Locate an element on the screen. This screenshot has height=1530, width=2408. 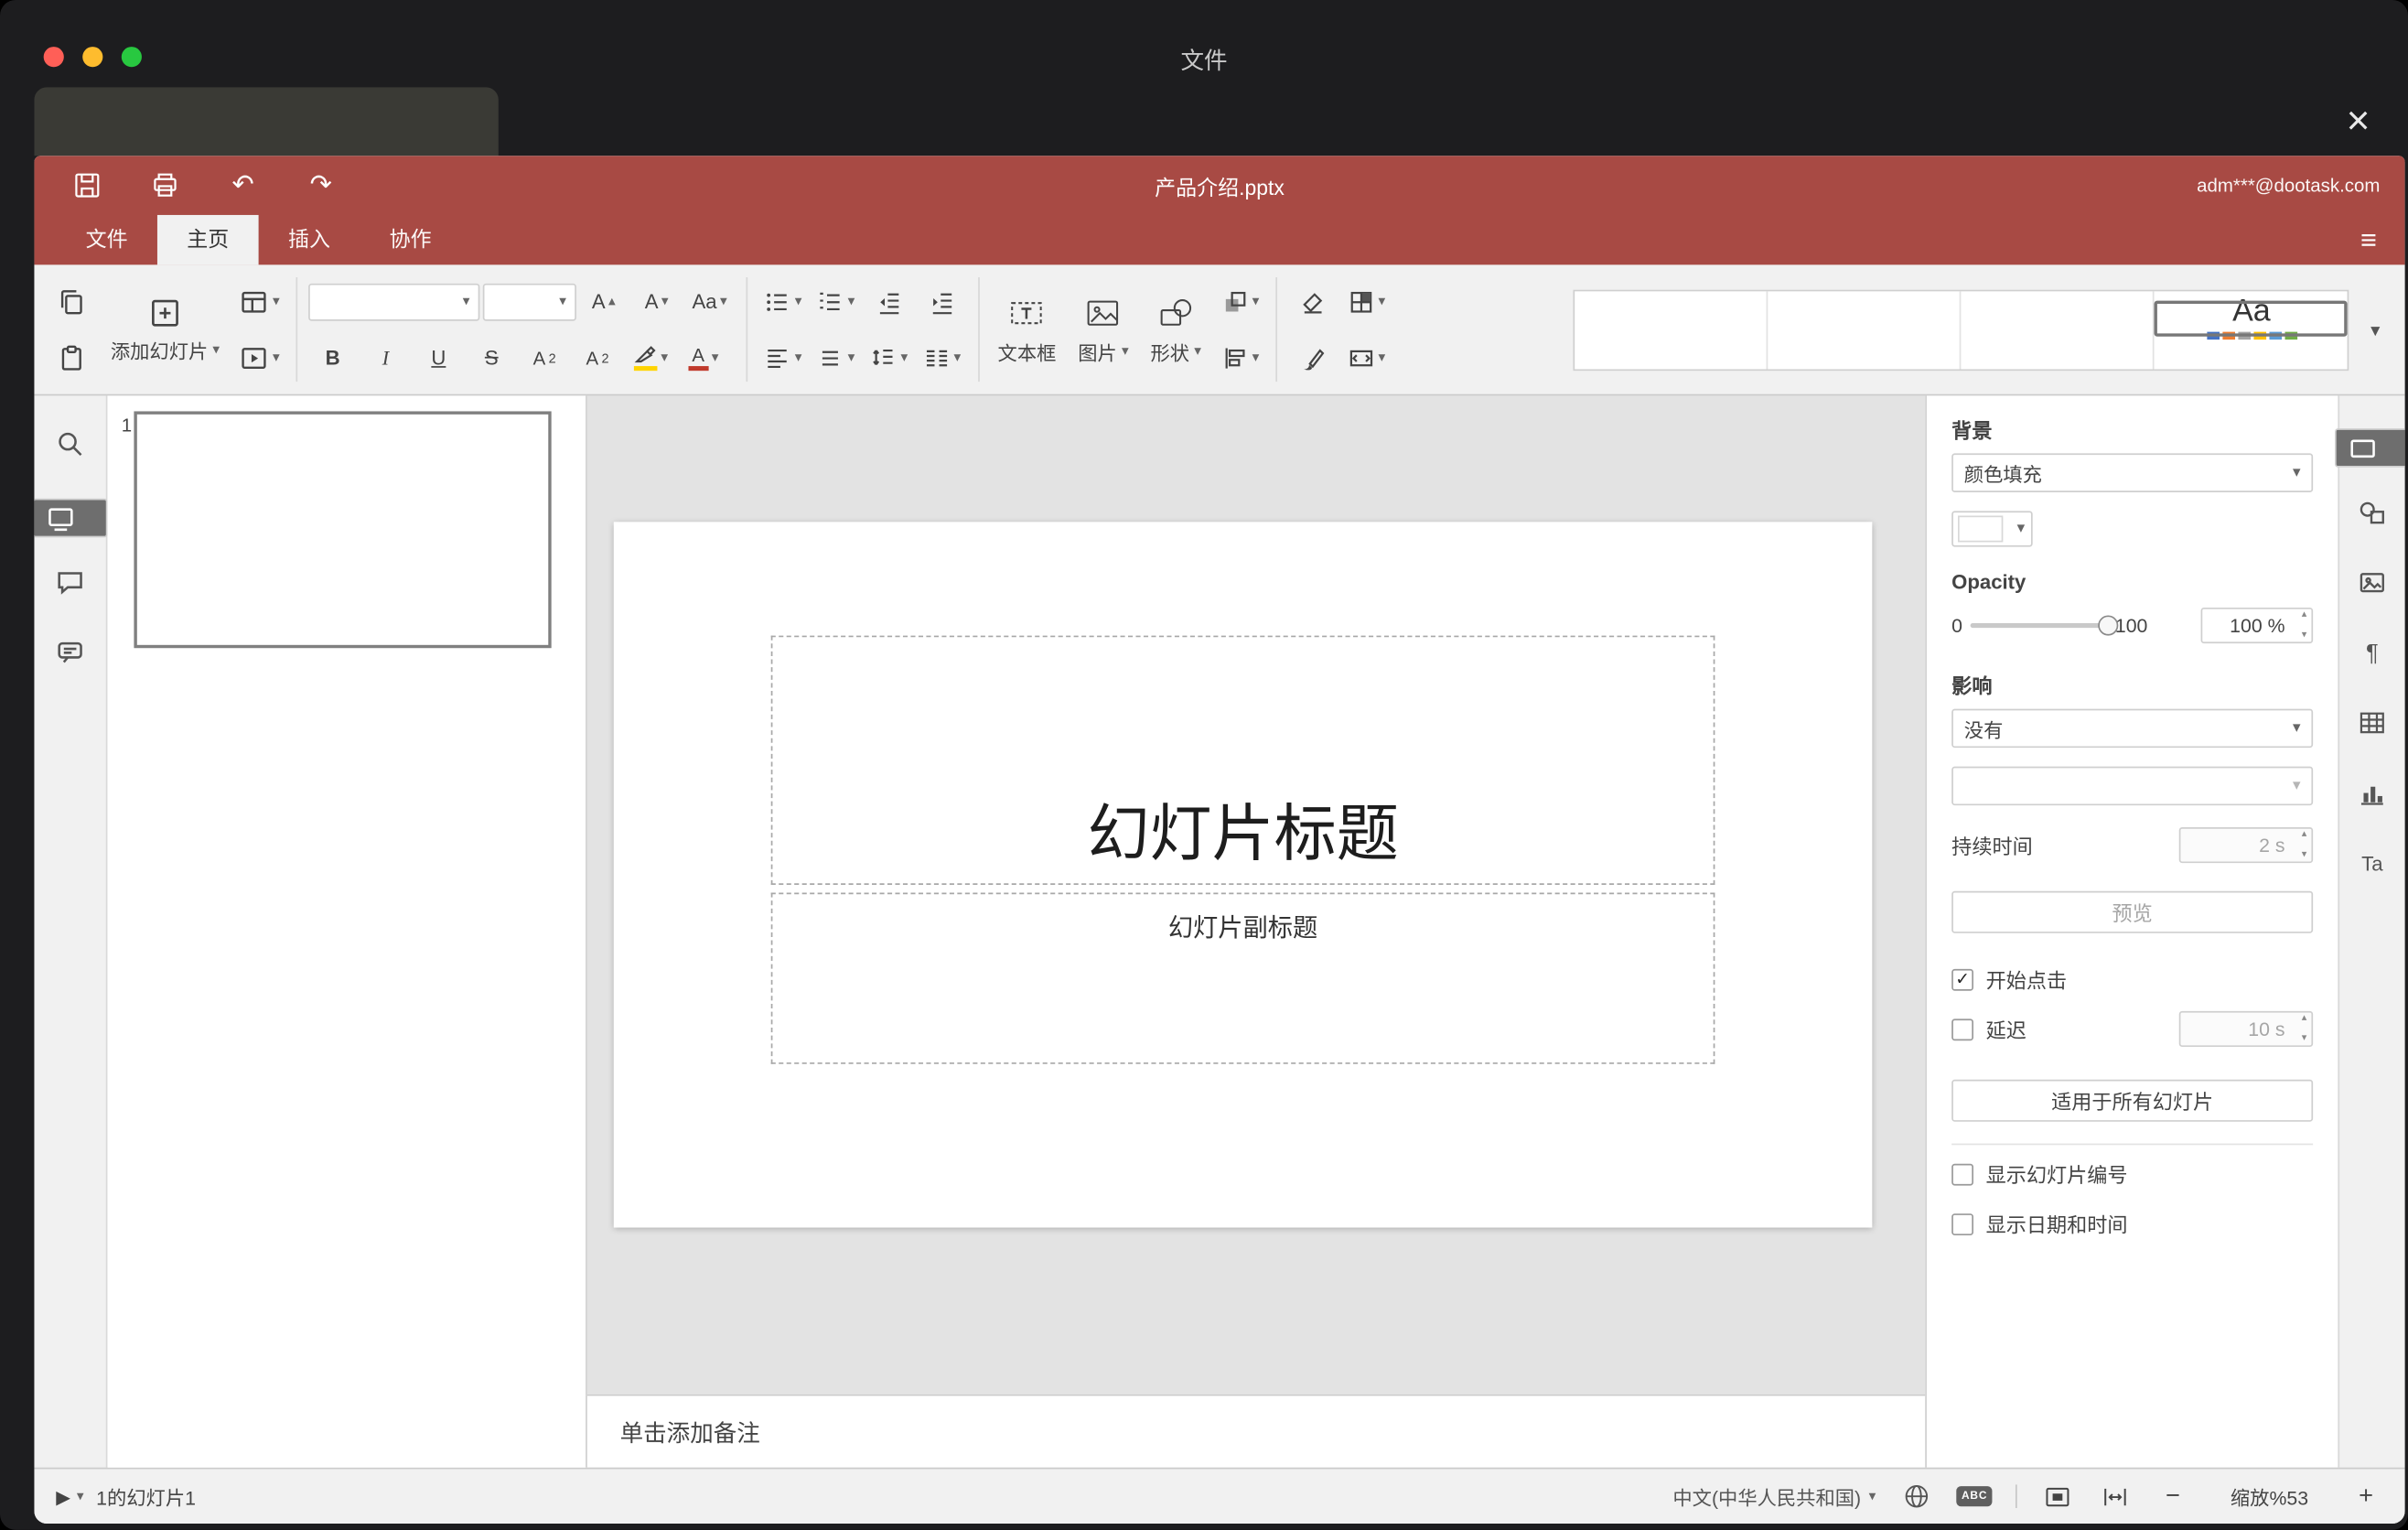
clear-style-icon is located at coordinates (1313, 302).